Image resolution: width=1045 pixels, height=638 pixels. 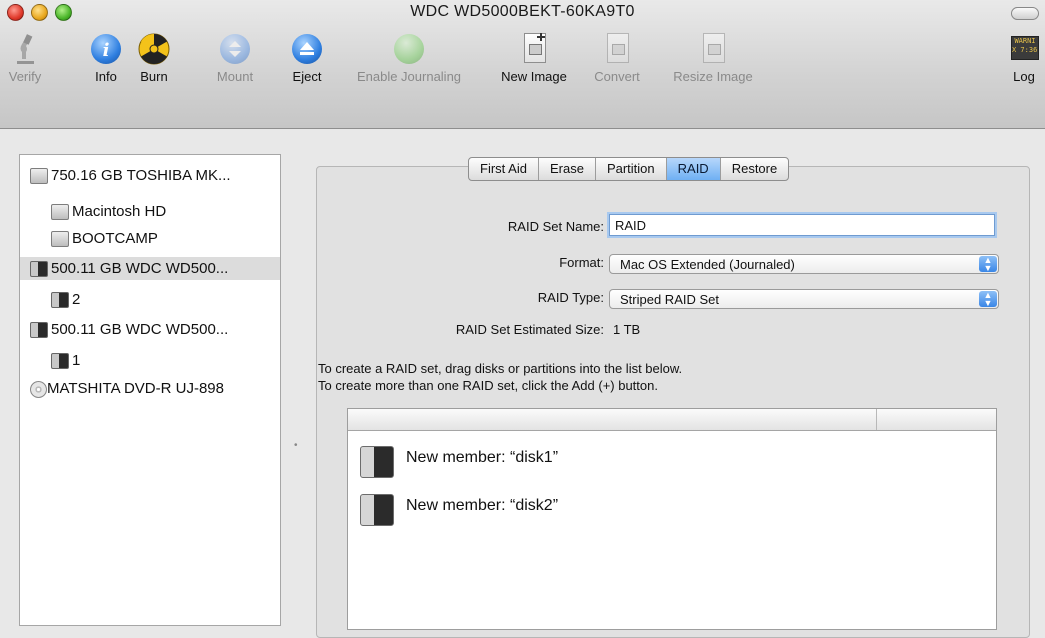 What do you see at coordinates (1025, 13) in the screenshot?
I see `toolbar-toggle-button` at bounding box center [1025, 13].